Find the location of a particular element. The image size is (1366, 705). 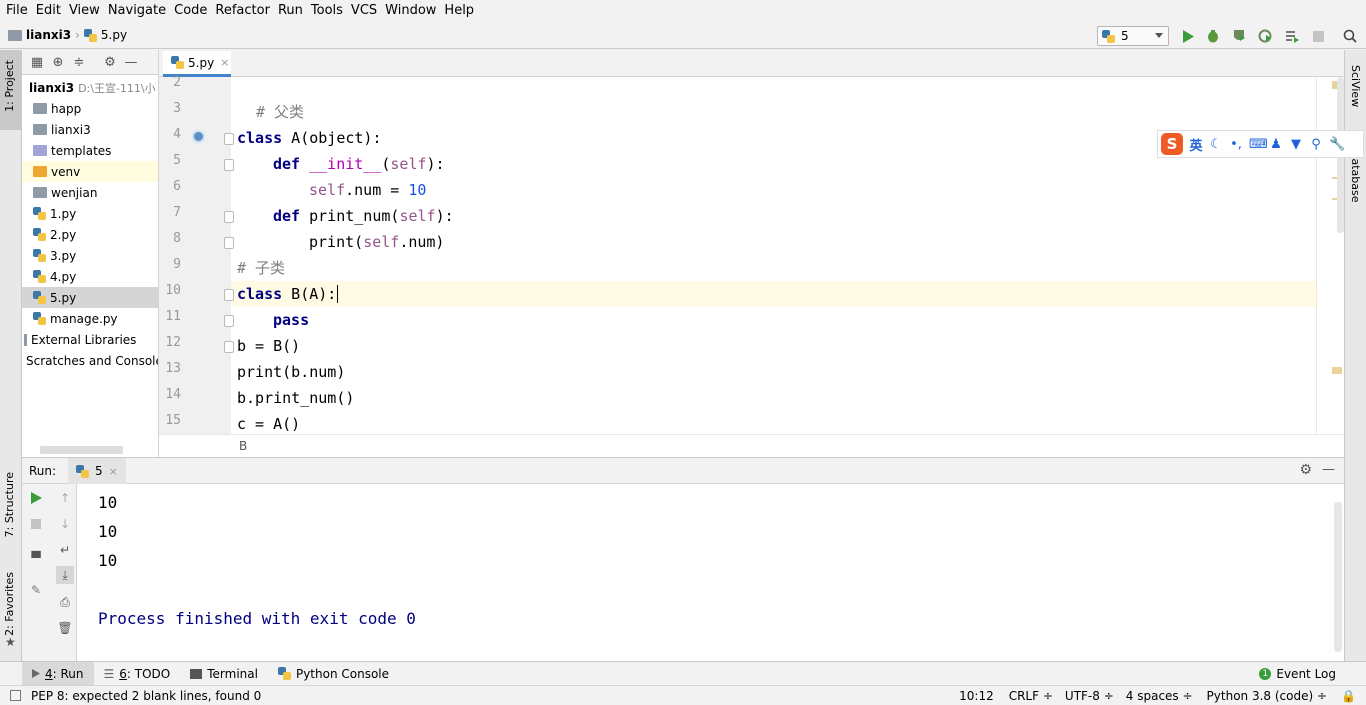

tree-item-4py: 4.py is located at coordinates (90, 276).